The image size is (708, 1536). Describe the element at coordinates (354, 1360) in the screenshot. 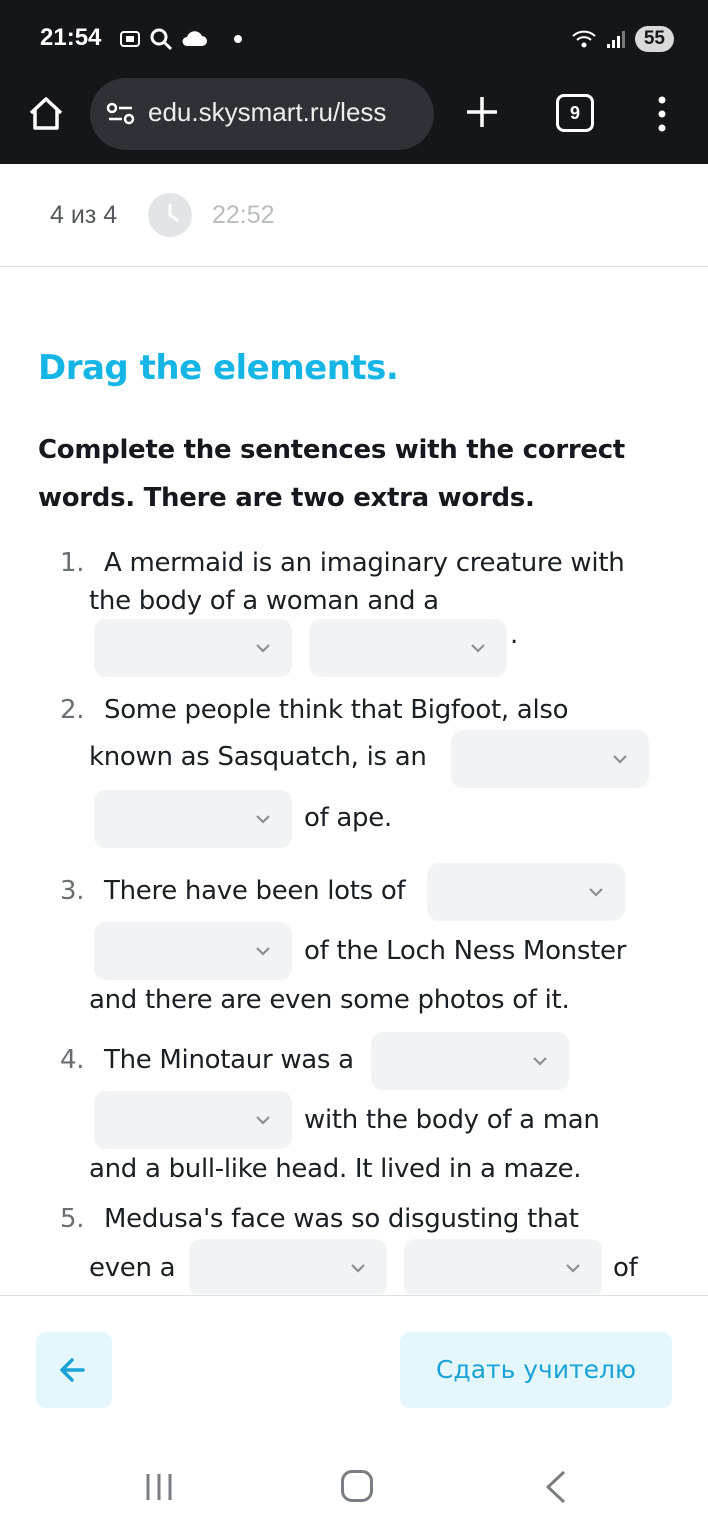

I see `action-bar: Сдать учителю` at that location.